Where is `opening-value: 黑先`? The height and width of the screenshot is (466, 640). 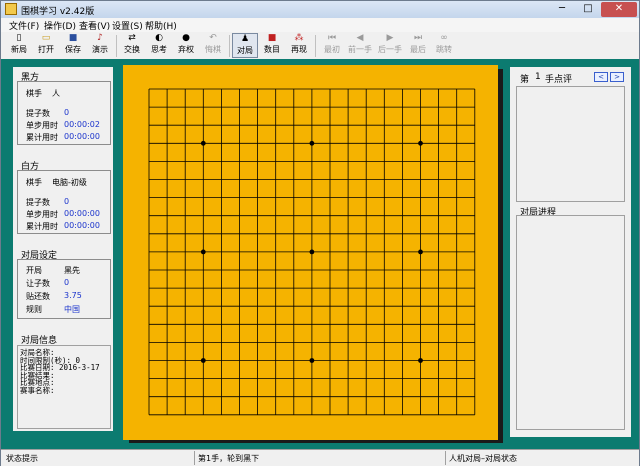
opening-value: 黑先 is located at coordinates (72, 270).